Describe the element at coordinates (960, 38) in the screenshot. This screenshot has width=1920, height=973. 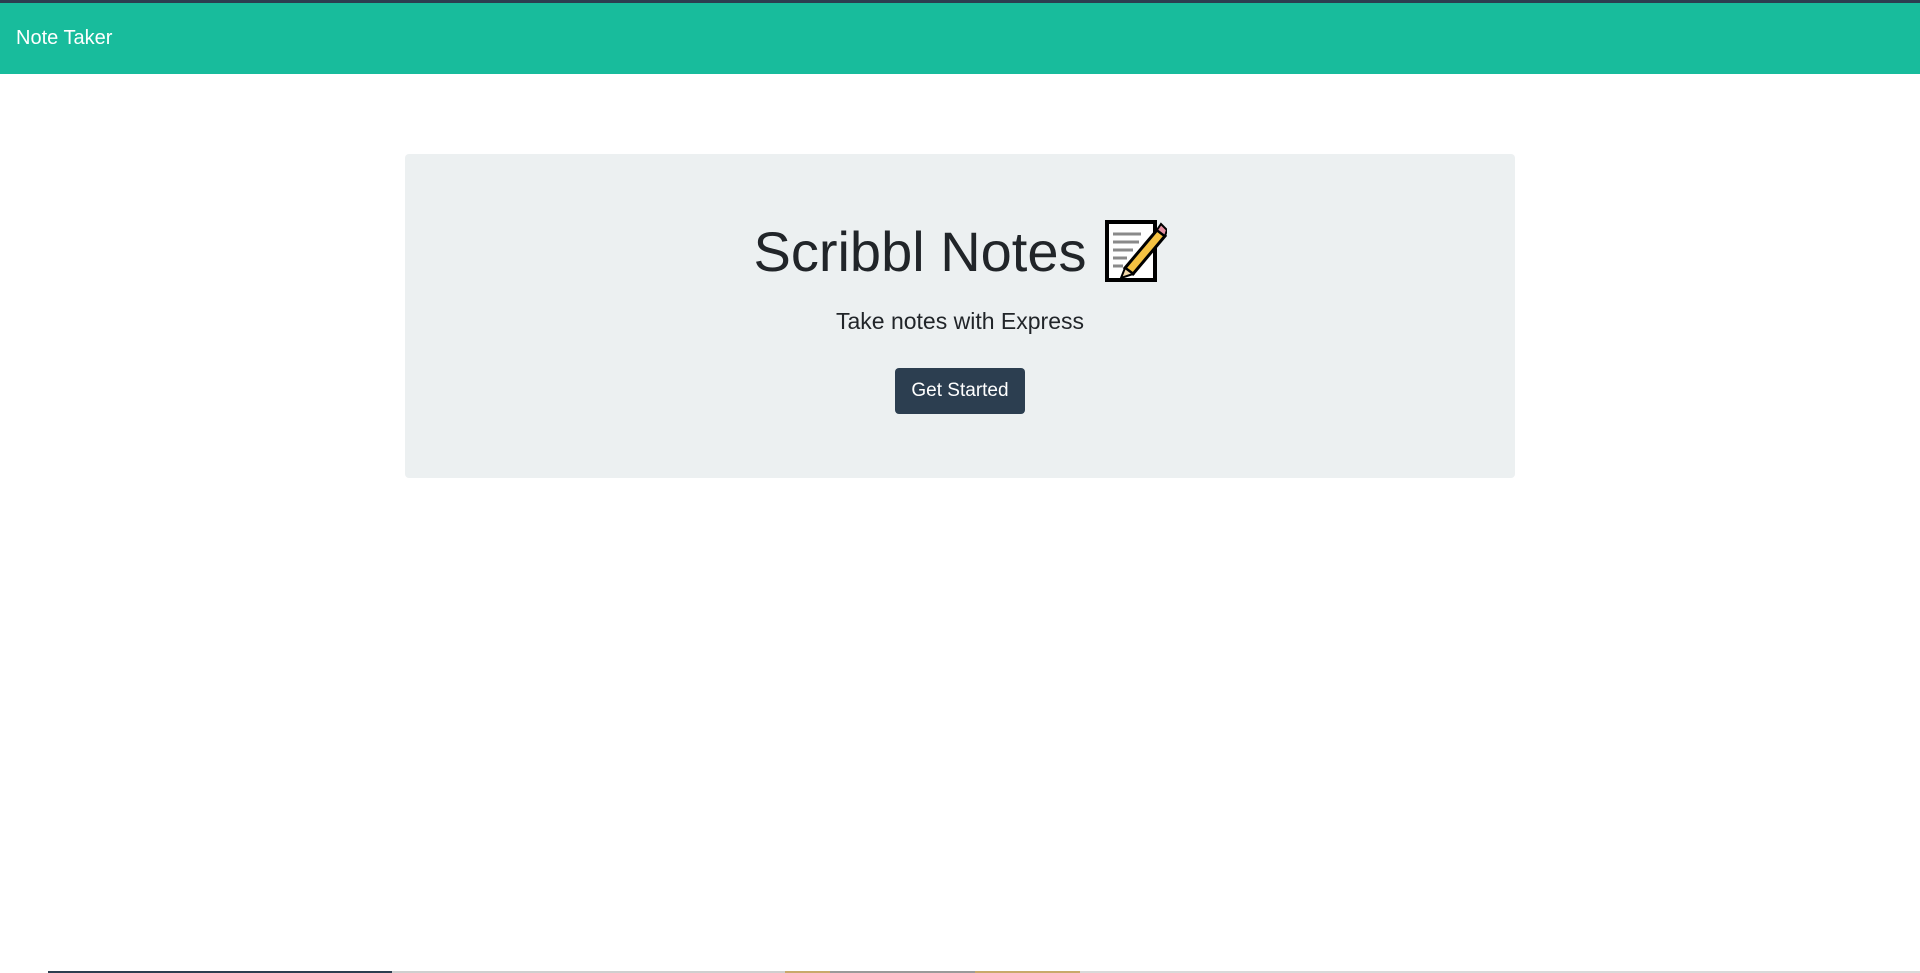
I see `navbar: Note Taker` at that location.